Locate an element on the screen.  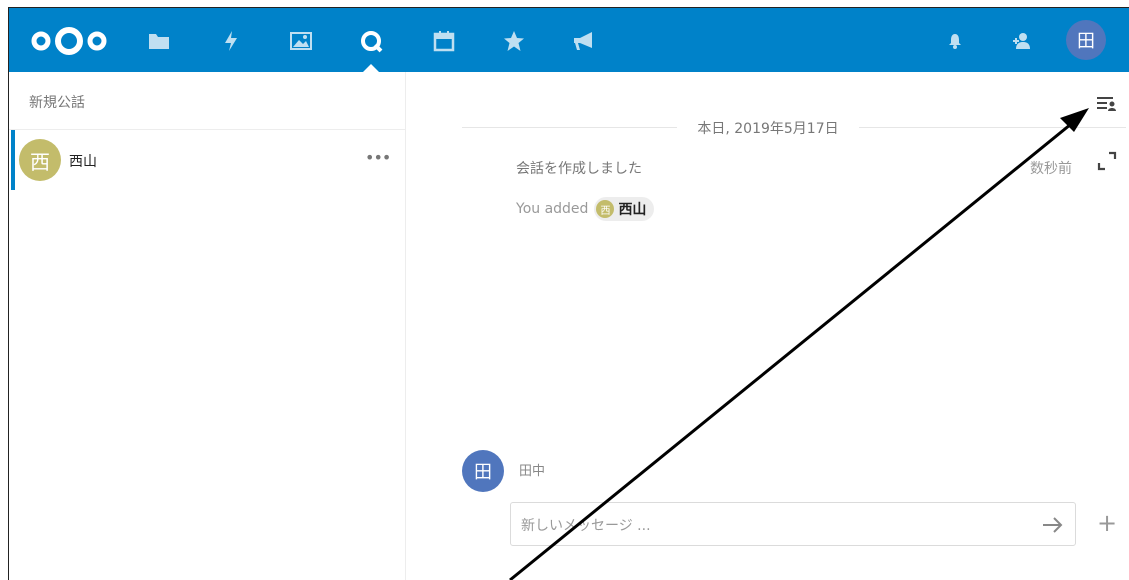
conversation-name: 西山 is located at coordinates (83, 162).